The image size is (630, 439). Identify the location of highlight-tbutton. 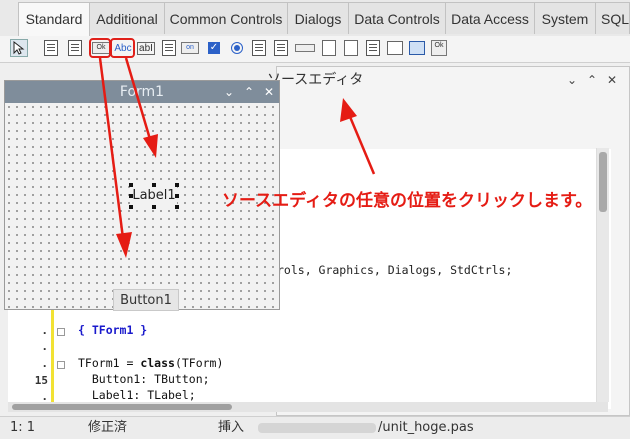
(100, 48).